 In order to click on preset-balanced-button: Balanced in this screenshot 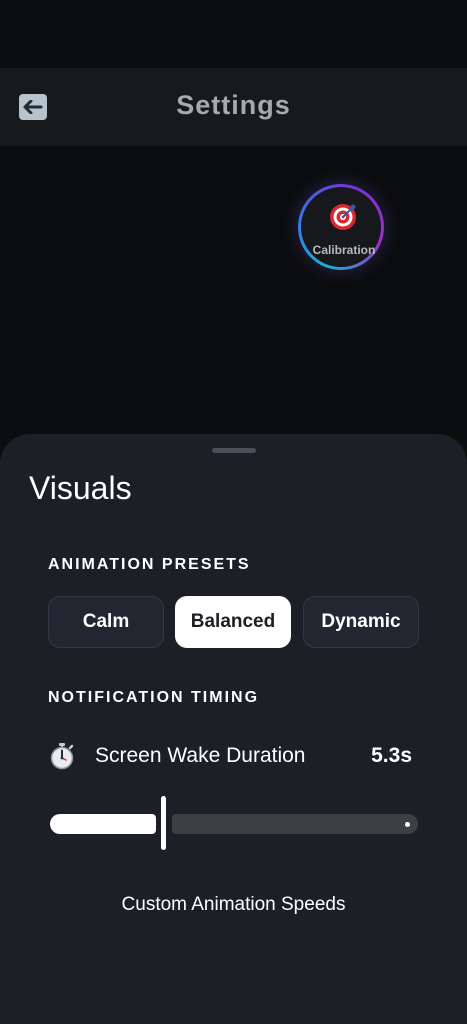, I will do `click(233, 622)`.